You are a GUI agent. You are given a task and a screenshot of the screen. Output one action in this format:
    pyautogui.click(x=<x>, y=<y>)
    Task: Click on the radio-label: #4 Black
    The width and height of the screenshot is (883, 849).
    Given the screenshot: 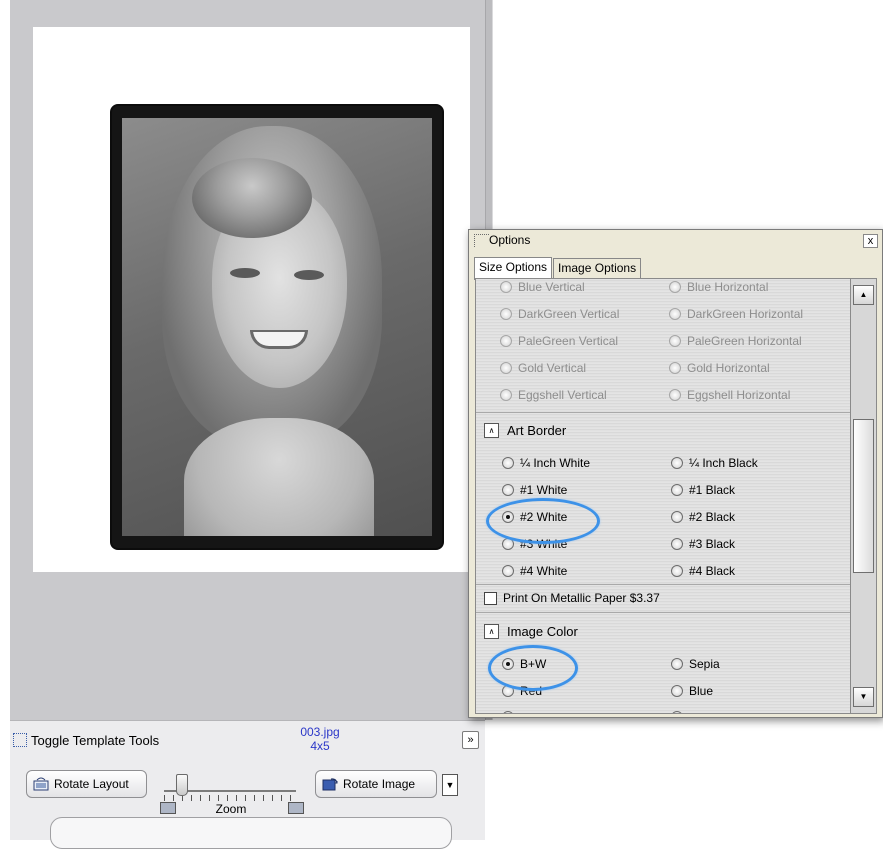 What is the action you would take?
    pyautogui.click(x=712, y=571)
    